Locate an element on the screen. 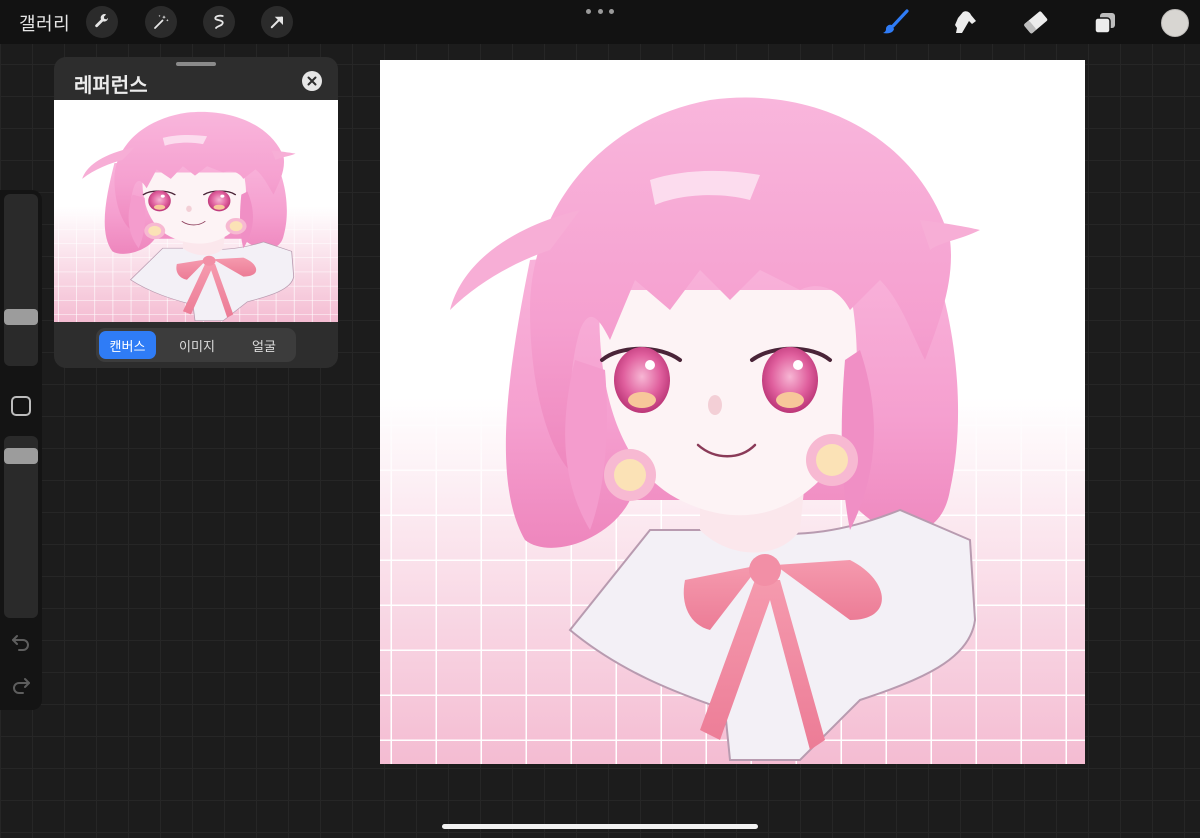  brush-icon is located at coordinates (895, 23).